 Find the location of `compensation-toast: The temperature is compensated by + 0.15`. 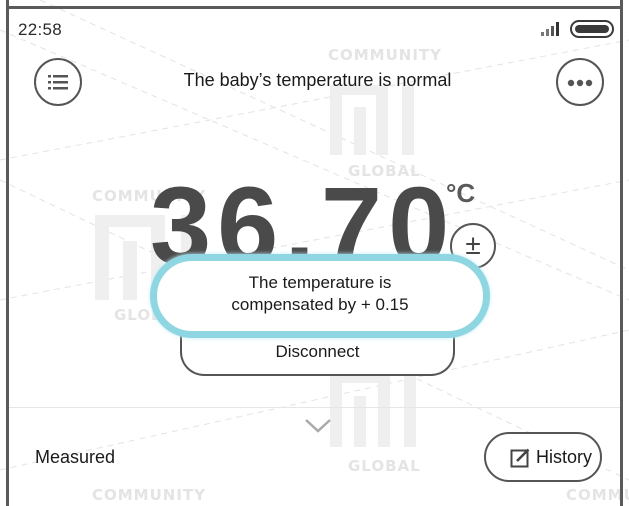

compensation-toast: The temperature is compensated by + 0.15 is located at coordinates (320, 296).